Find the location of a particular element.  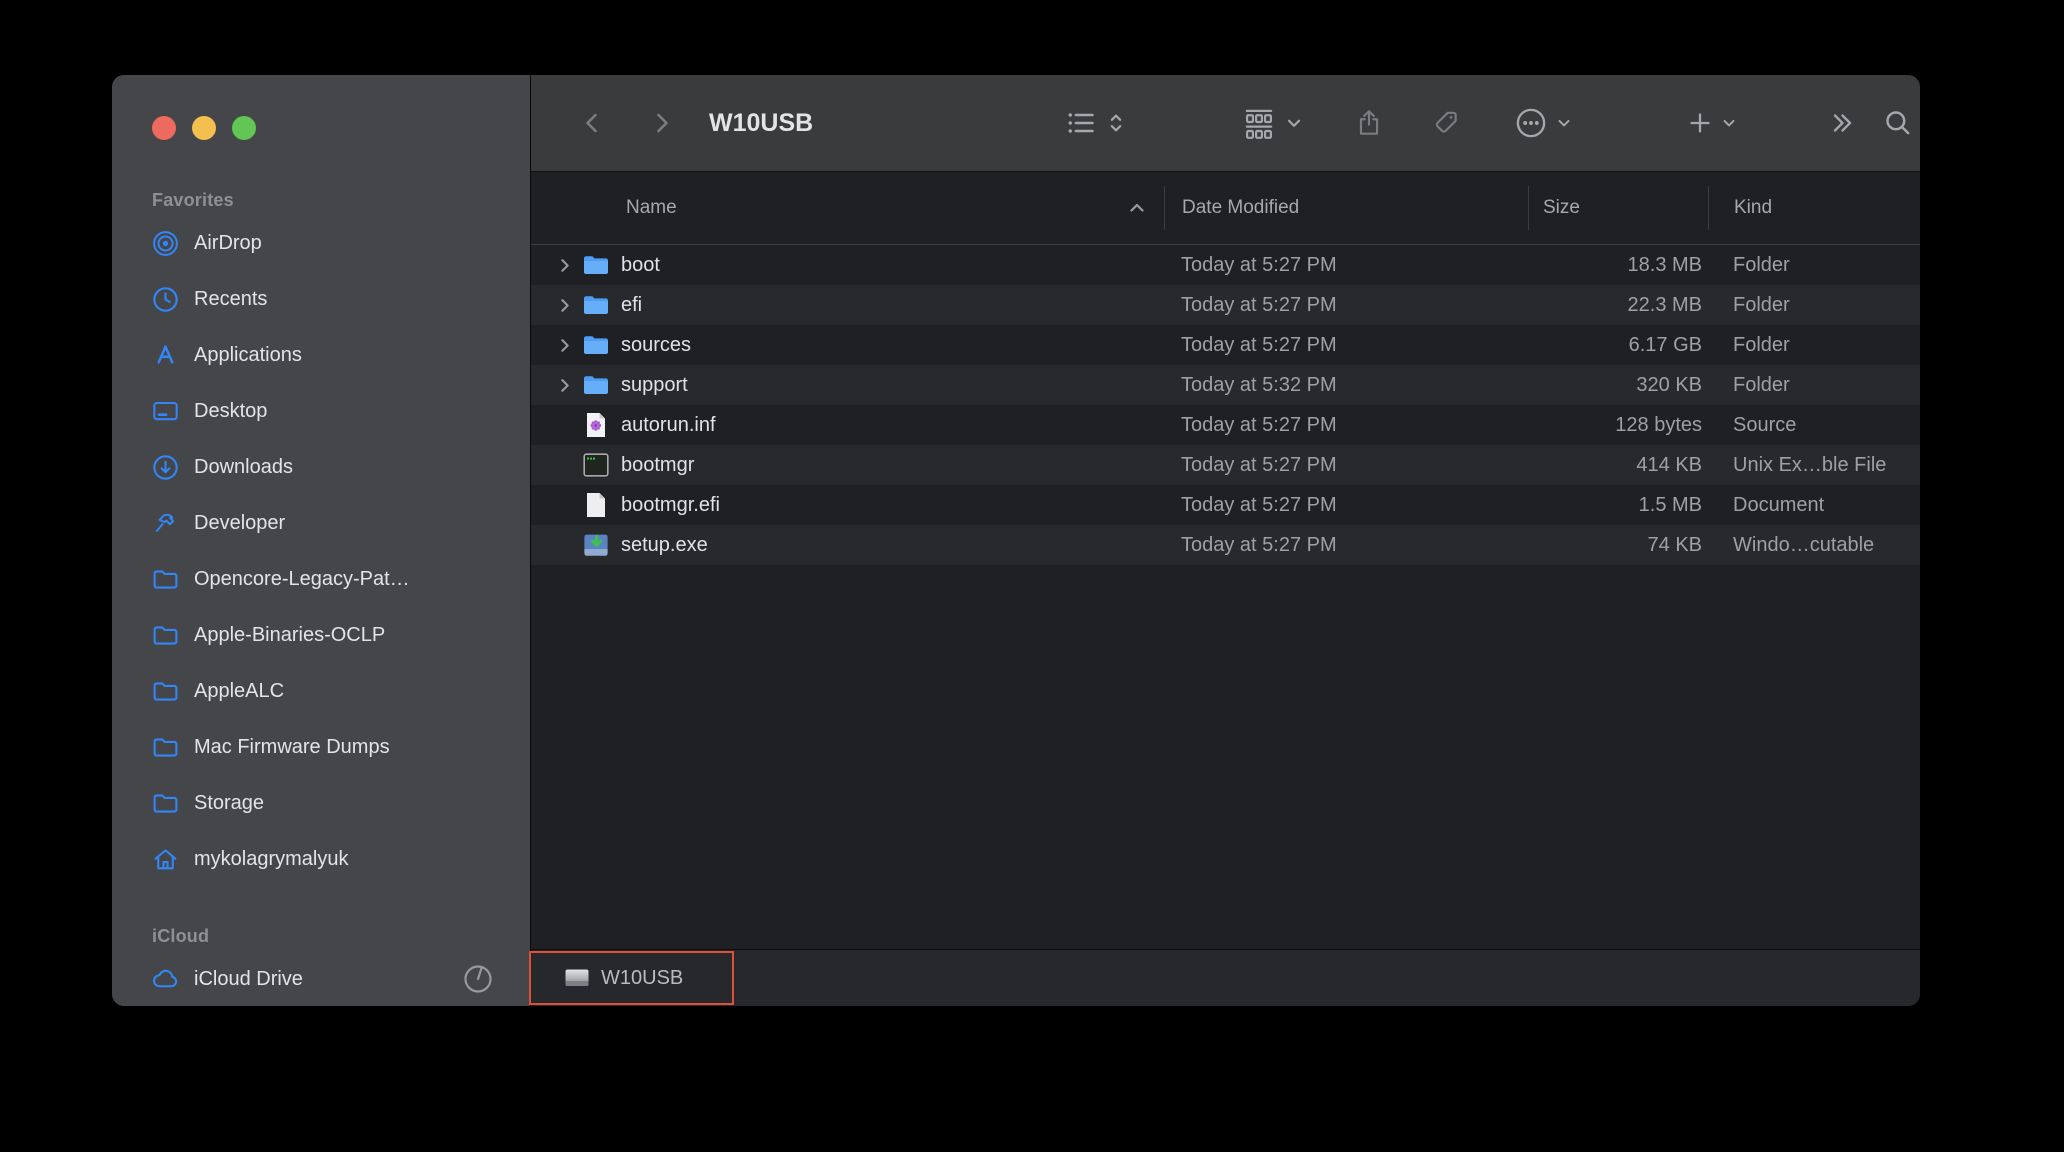

cell-name: support is located at coordinates (847, 385).